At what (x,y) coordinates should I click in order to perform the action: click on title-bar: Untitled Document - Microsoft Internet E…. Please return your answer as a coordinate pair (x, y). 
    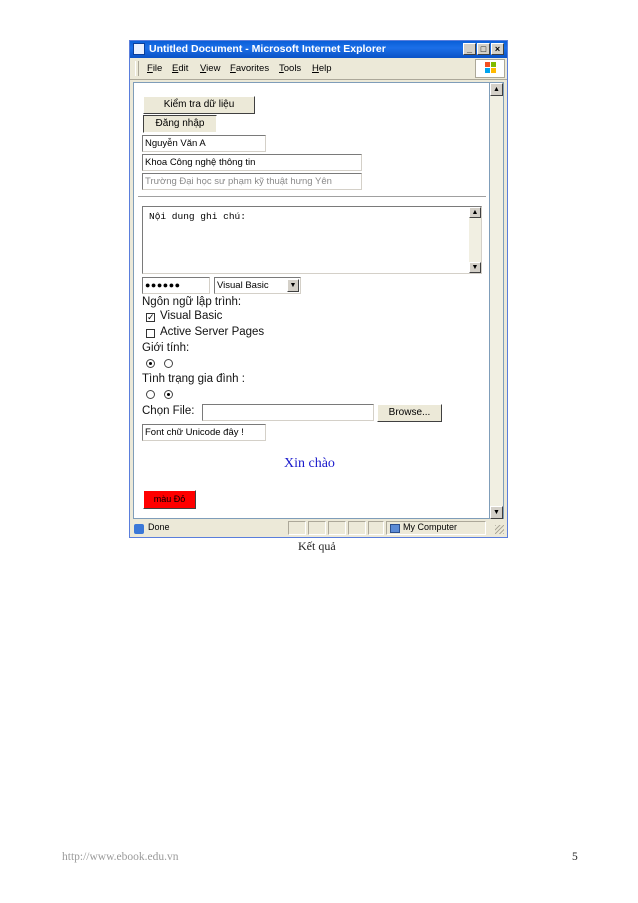
    Looking at the image, I should click on (318, 49).